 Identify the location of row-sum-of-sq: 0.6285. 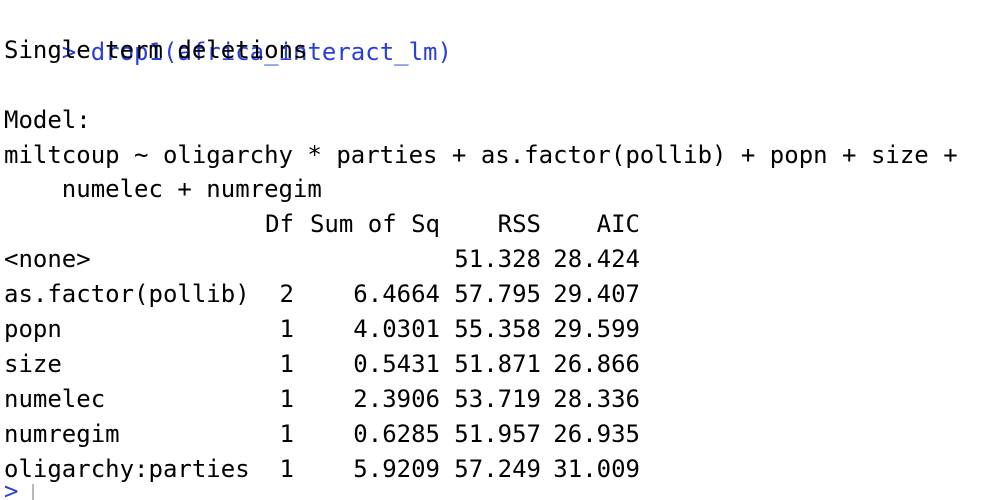
(396, 434).